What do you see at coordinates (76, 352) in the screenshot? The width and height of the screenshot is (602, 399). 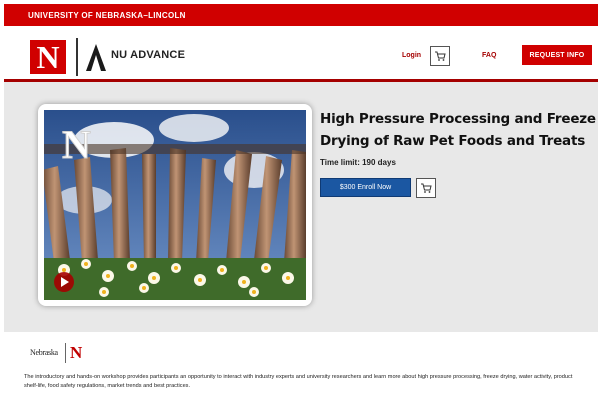 I see `footer-n-logo: N` at bounding box center [76, 352].